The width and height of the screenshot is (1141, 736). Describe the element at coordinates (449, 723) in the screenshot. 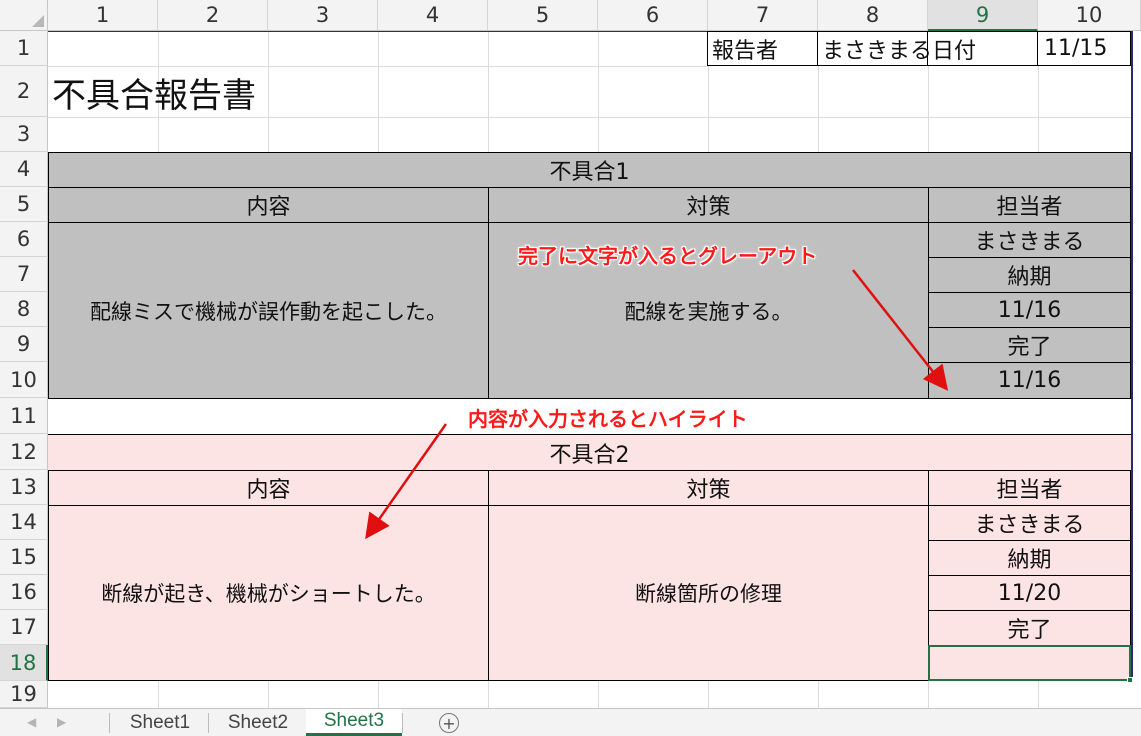

I see `add-sheet-icon: +` at that location.